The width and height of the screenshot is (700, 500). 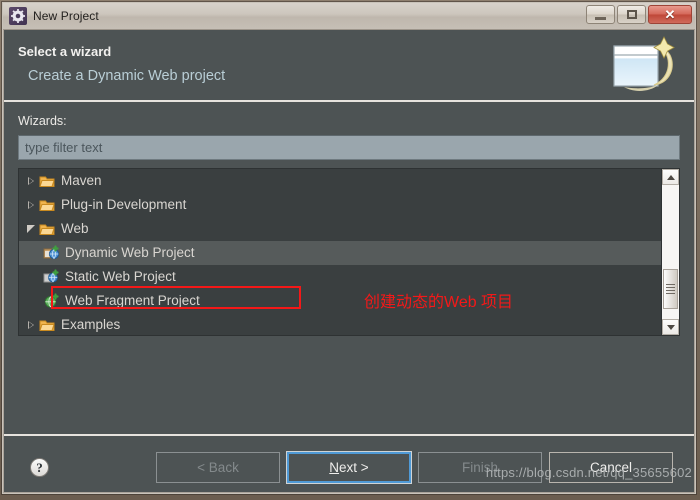 I want to click on tree-item-label: Dynamic Web Project, so click(x=130, y=253).